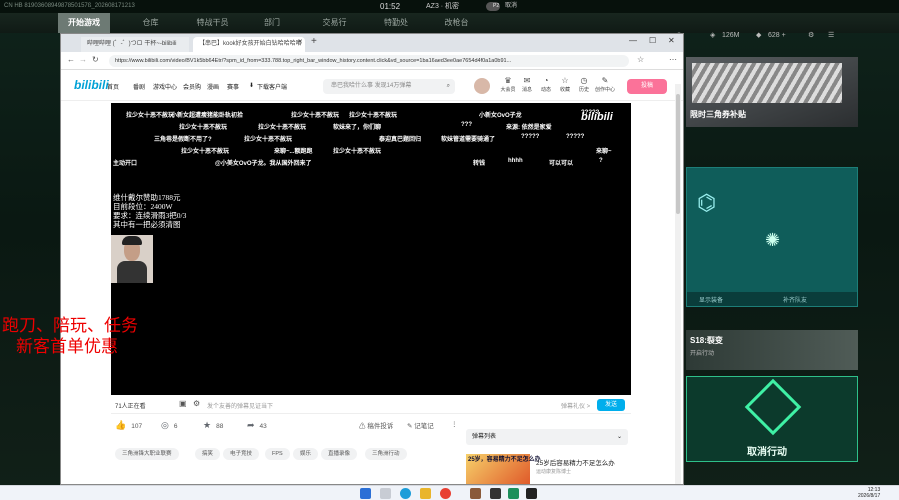 This screenshot has width=899, height=500. Describe the element at coordinates (396, 23) in the screenshot. I see `nav-tab-special: 特勤处` at that location.